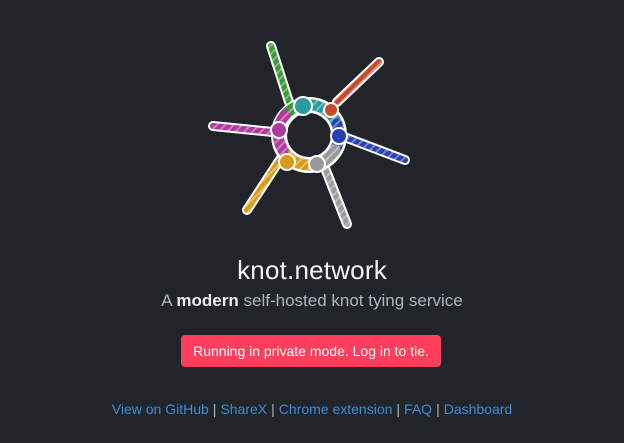 This screenshot has height=443, width=624. I want to click on site-title: knot.network, so click(312, 270).